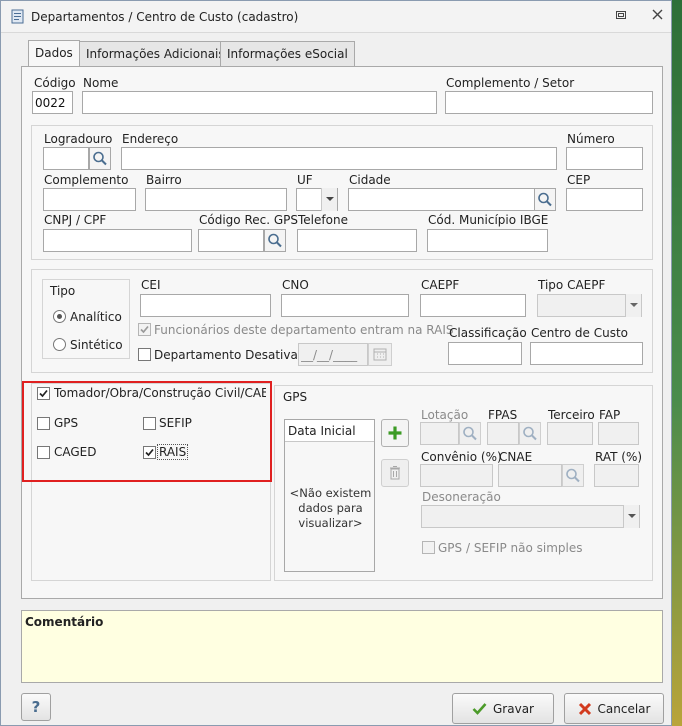 This screenshot has width=682, height=726. I want to click on gravar-button: Gravar, so click(503, 708).